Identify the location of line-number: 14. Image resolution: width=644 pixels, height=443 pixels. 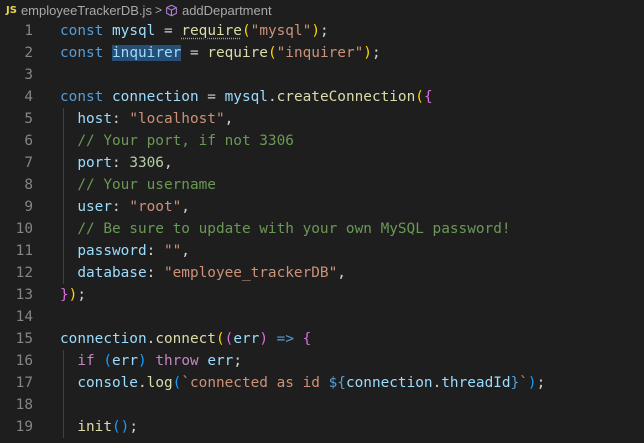
(24, 317).